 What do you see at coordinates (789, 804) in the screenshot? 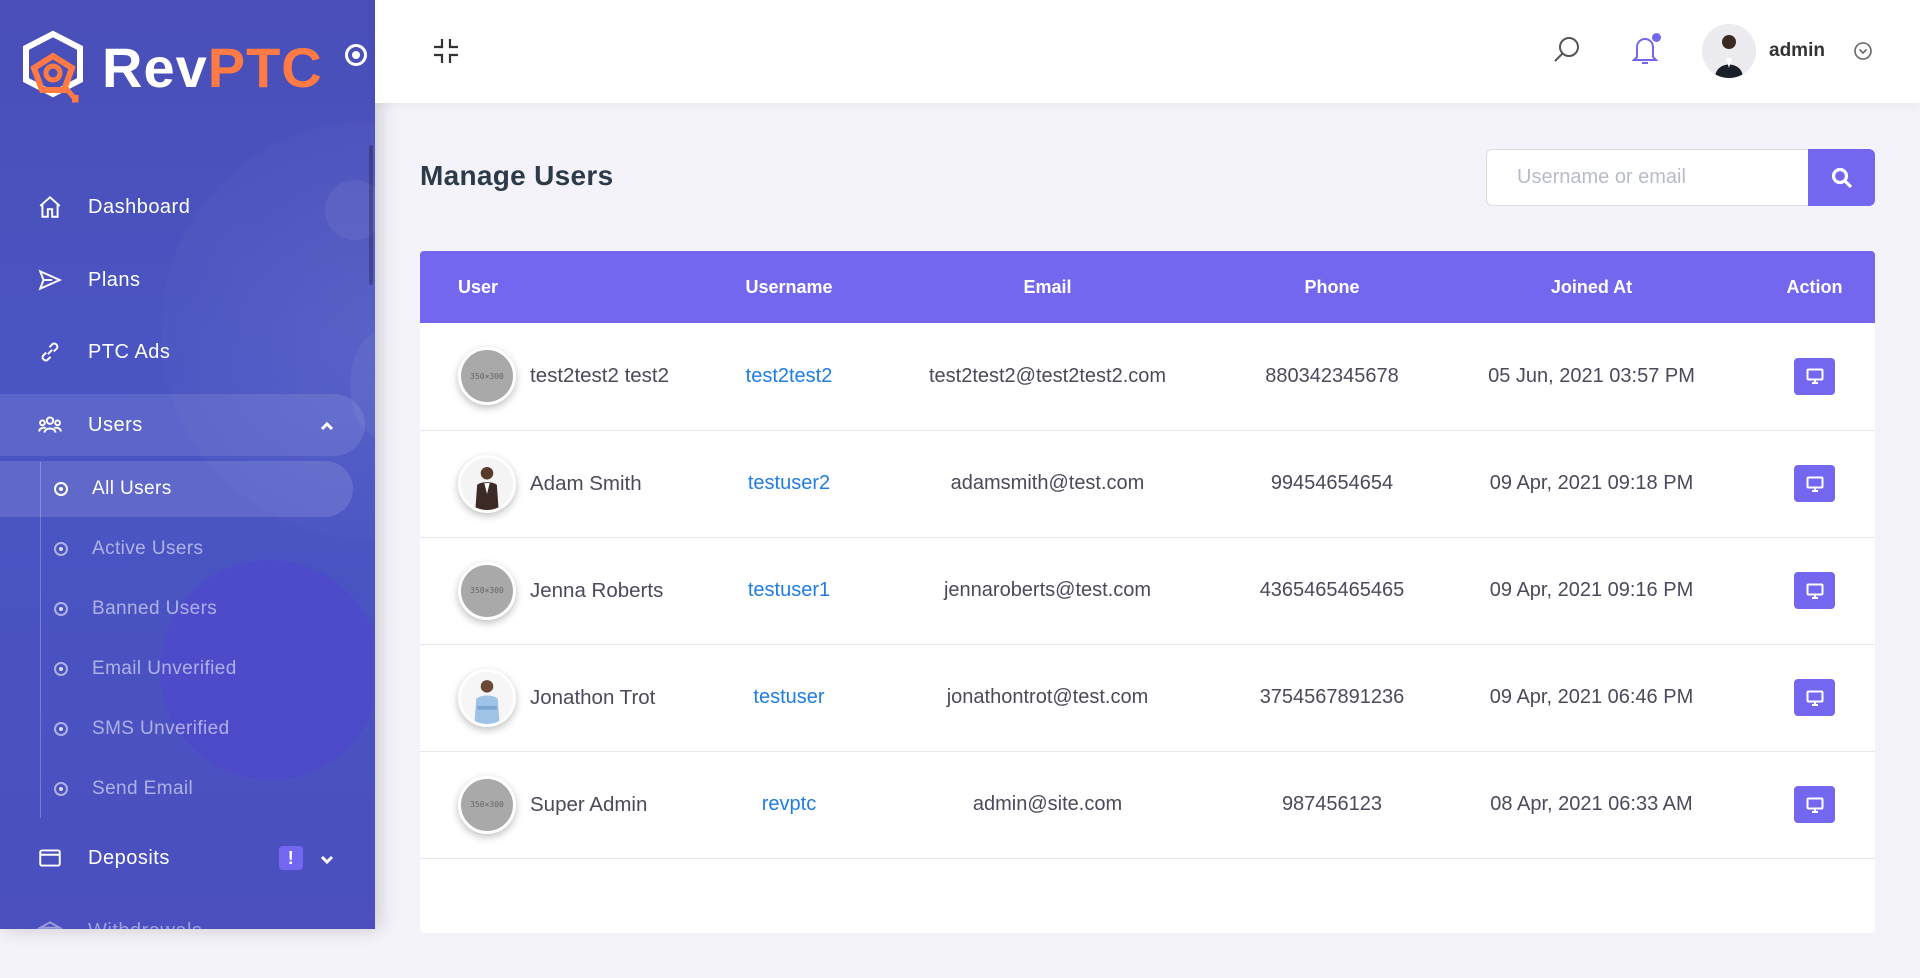
I see `username-link: revptc` at bounding box center [789, 804].